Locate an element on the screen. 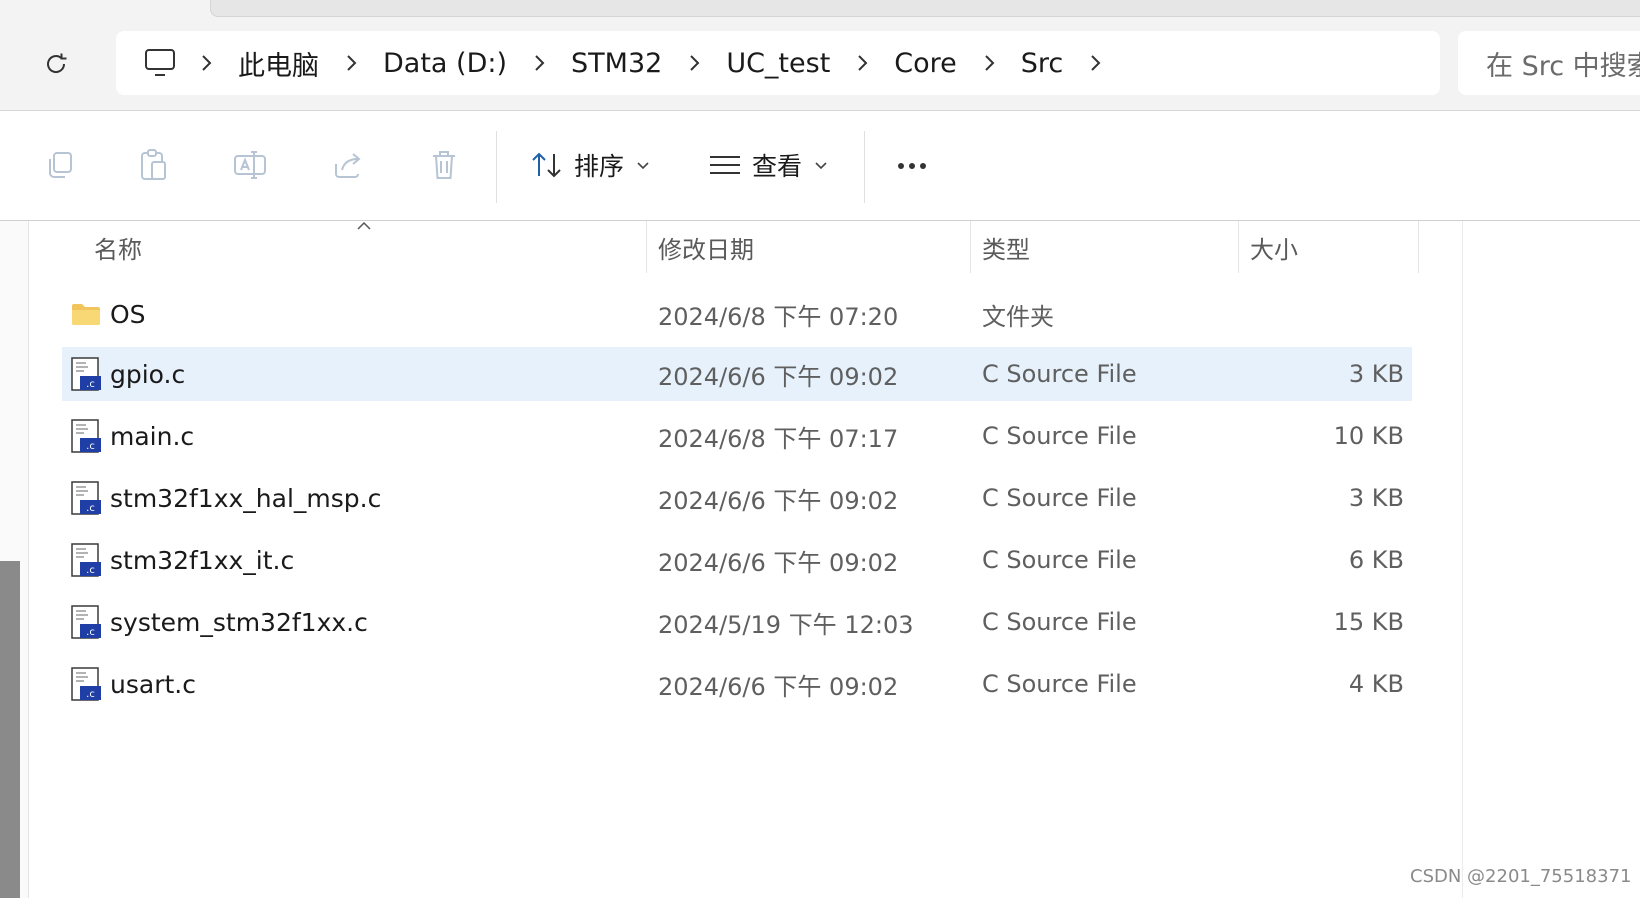 The image size is (1640, 898). paste-icon is located at coordinates (153, 164).